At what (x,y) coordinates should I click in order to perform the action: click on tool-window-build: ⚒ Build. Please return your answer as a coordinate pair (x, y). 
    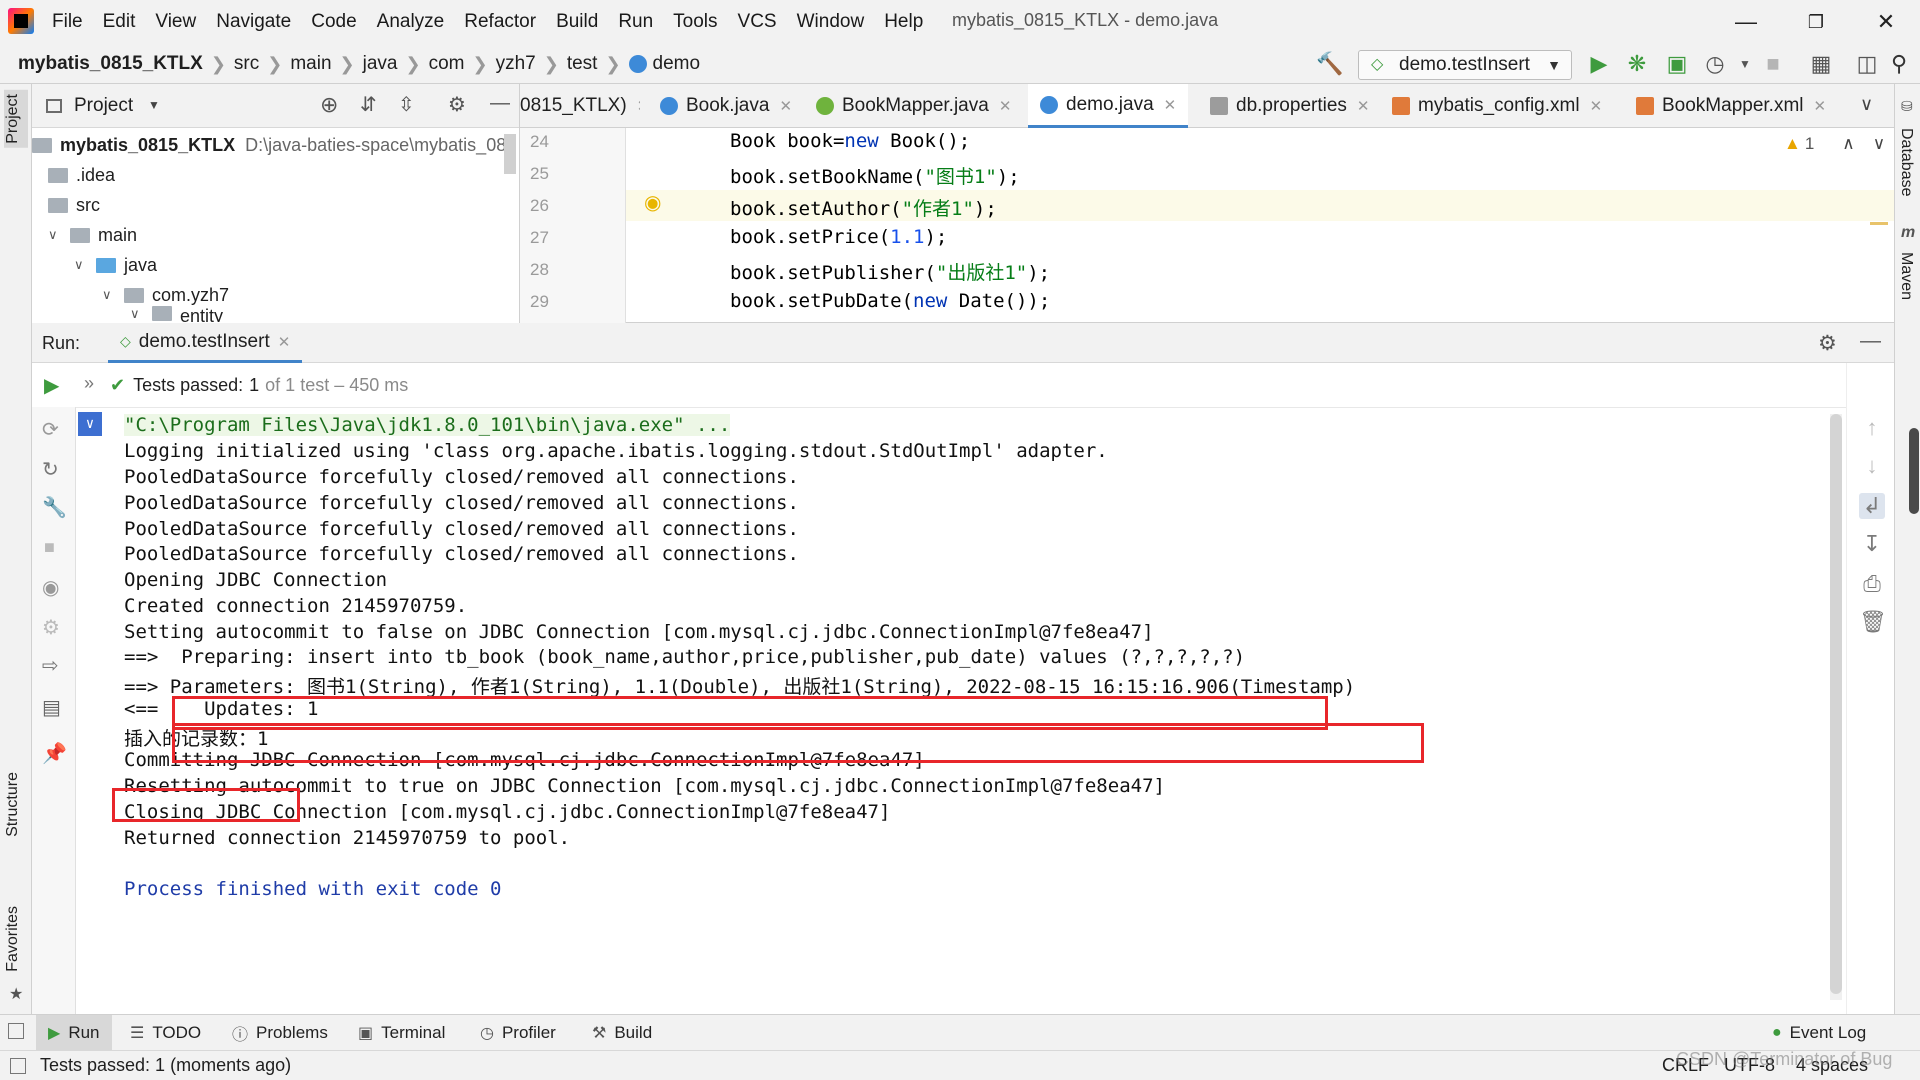
    Looking at the image, I should click on (622, 1033).